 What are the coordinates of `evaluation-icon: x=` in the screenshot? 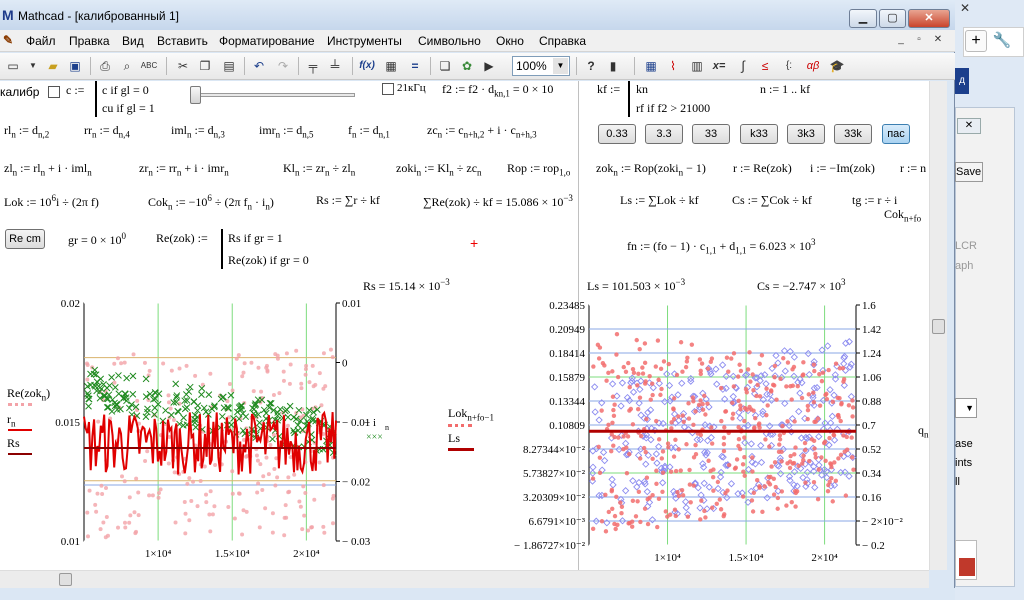 It's located at (719, 66).